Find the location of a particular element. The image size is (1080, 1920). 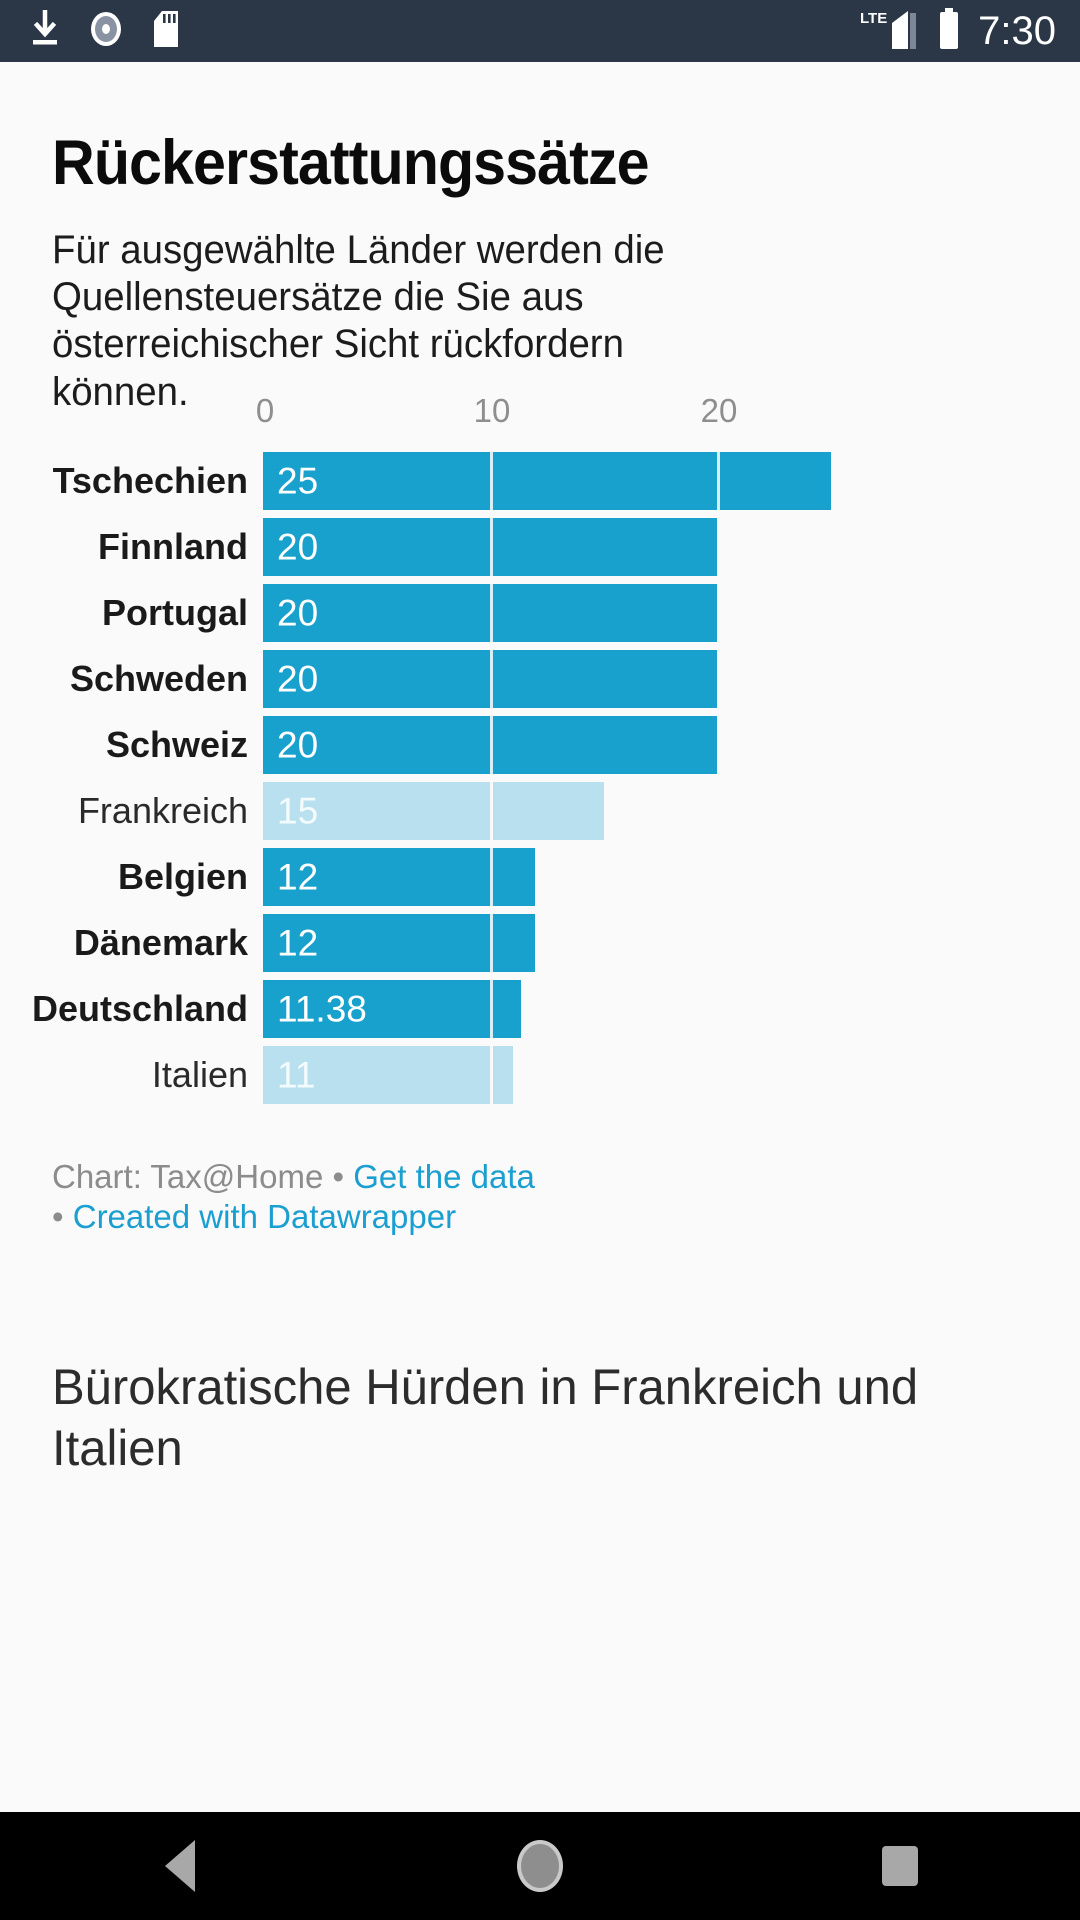

x-axis-tick-10: 10 is located at coordinates (492, 410).